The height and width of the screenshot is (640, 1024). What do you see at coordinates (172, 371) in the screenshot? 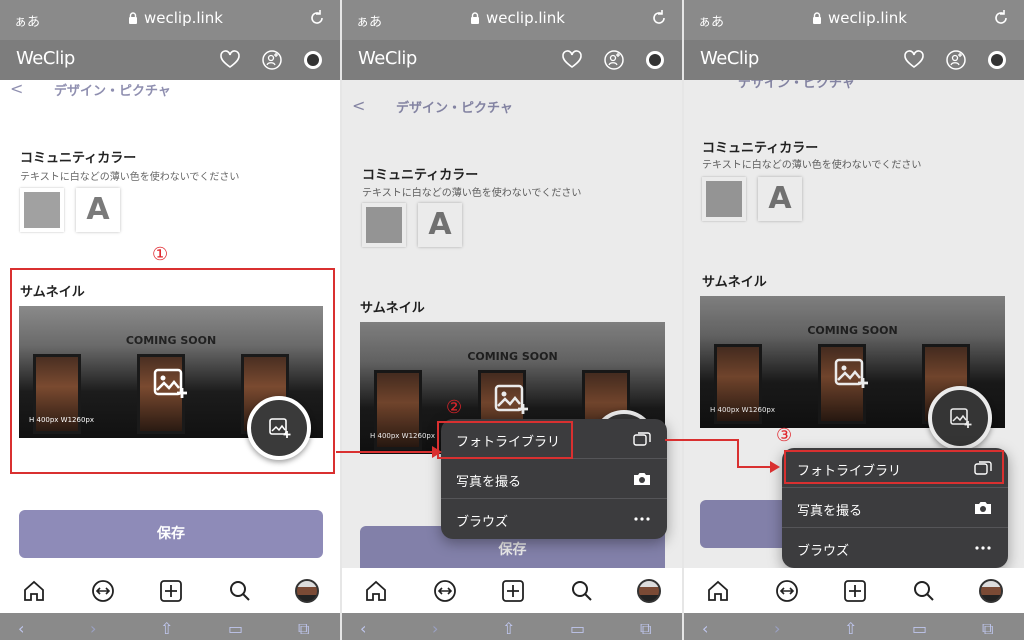
I see `highlight-thumbnail-section` at bounding box center [172, 371].